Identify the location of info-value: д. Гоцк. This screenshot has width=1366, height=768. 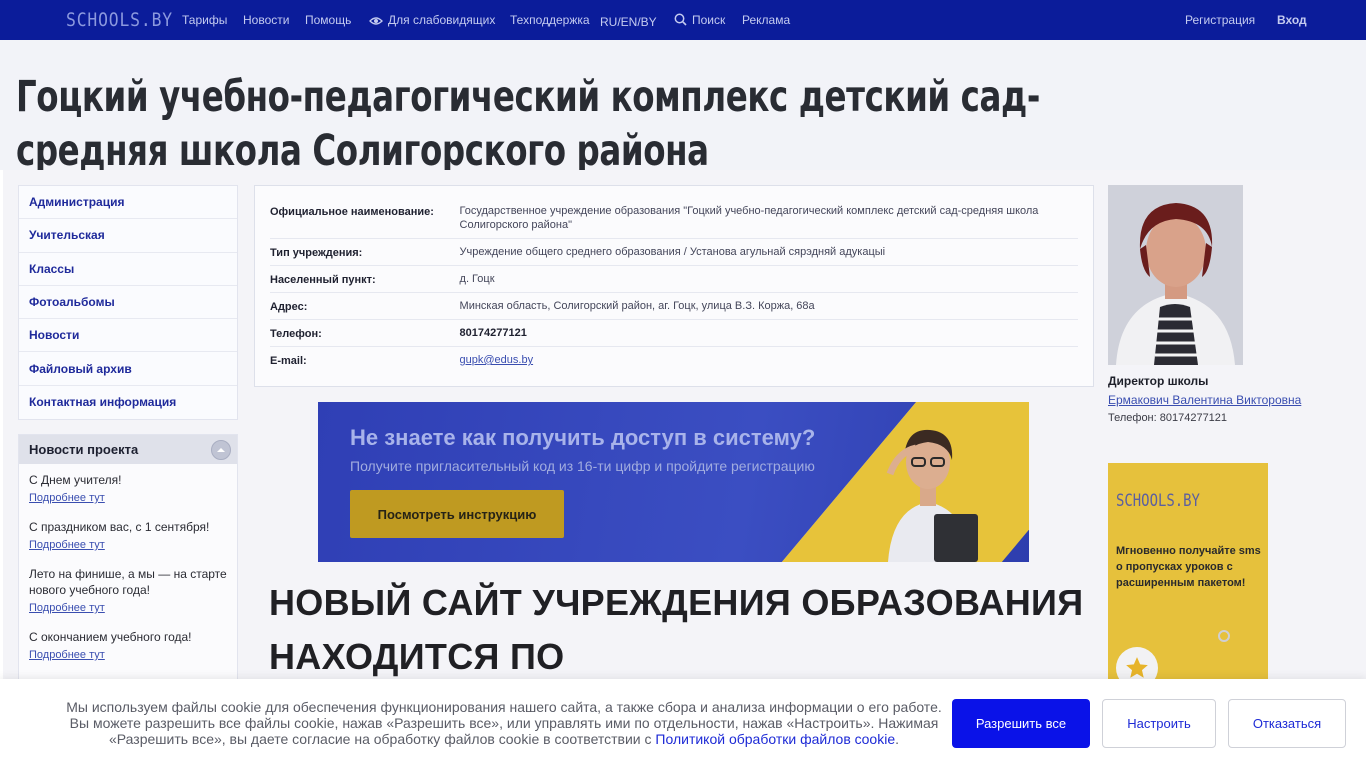
(477, 279).